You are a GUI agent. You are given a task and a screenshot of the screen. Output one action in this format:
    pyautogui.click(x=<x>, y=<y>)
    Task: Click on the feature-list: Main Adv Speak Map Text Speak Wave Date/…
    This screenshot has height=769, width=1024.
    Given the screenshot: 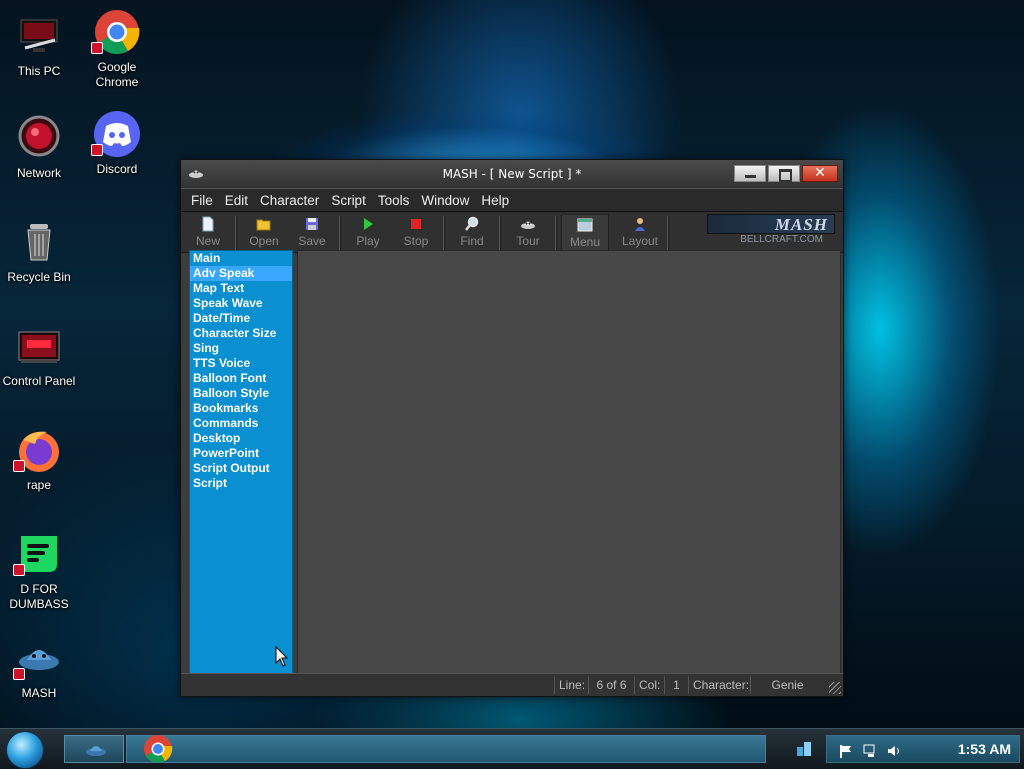 What is the action you would take?
    pyautogui.click(x=241, y=462)
    